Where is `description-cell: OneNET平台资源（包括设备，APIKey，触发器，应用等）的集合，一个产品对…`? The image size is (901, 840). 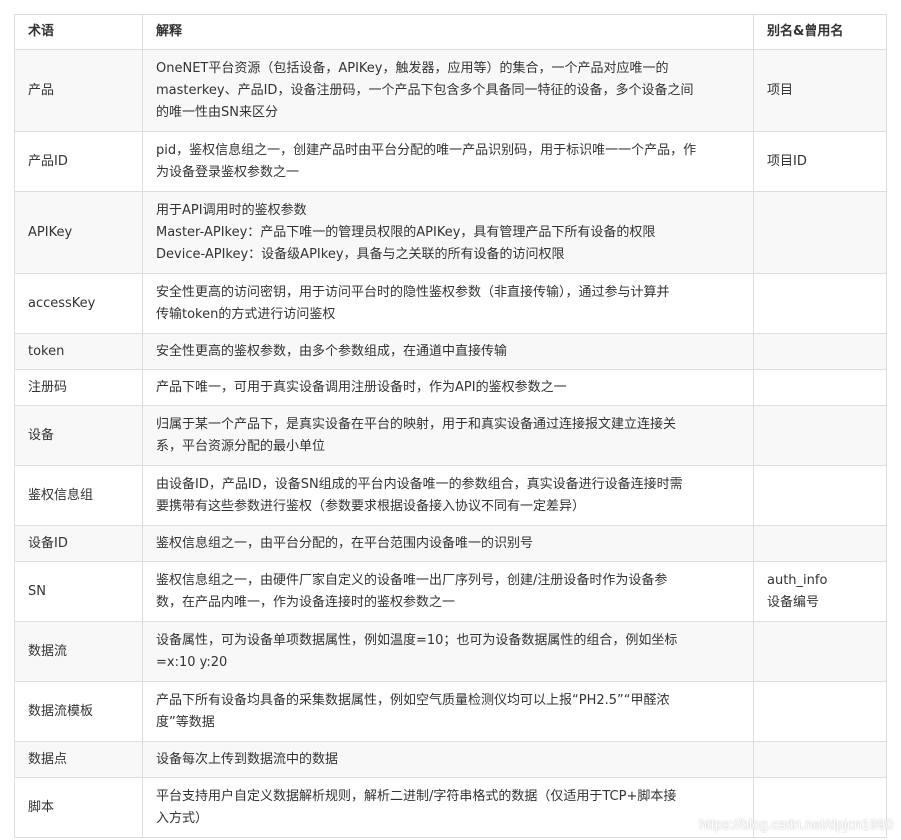
description-cell: OneNET平台资源（包括设备，APIKey，触发器，应用等）的集合，一个产品对… is located at coordinates (448, 90).